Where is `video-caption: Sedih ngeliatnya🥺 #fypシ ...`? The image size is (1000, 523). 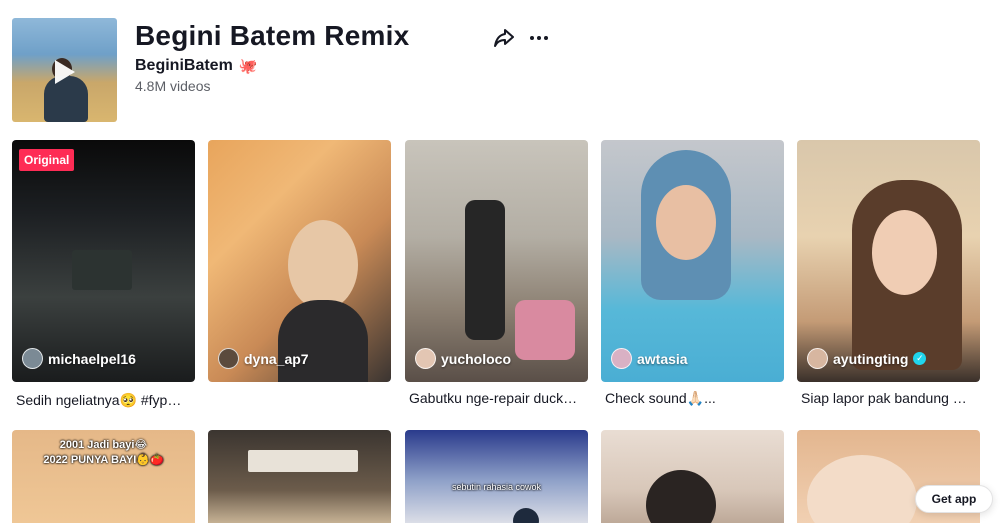
video-caption: Sedih ngeliatnya🥺 #fypシ ... is located at coordinates (99, 400).